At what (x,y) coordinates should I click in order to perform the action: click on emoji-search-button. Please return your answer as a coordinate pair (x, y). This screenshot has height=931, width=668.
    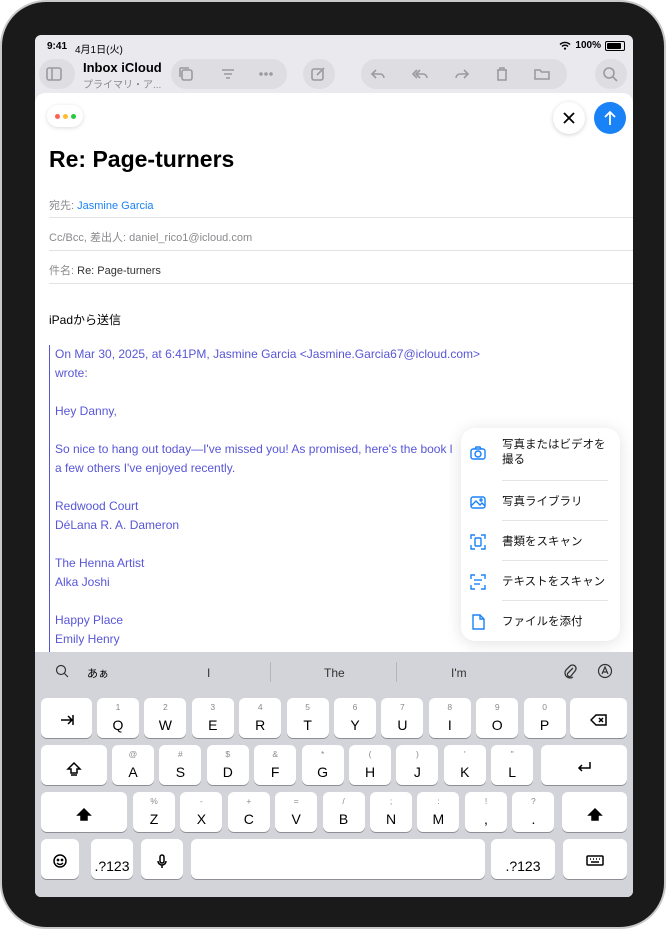
    Looking at the image, I should click on (62, 673).